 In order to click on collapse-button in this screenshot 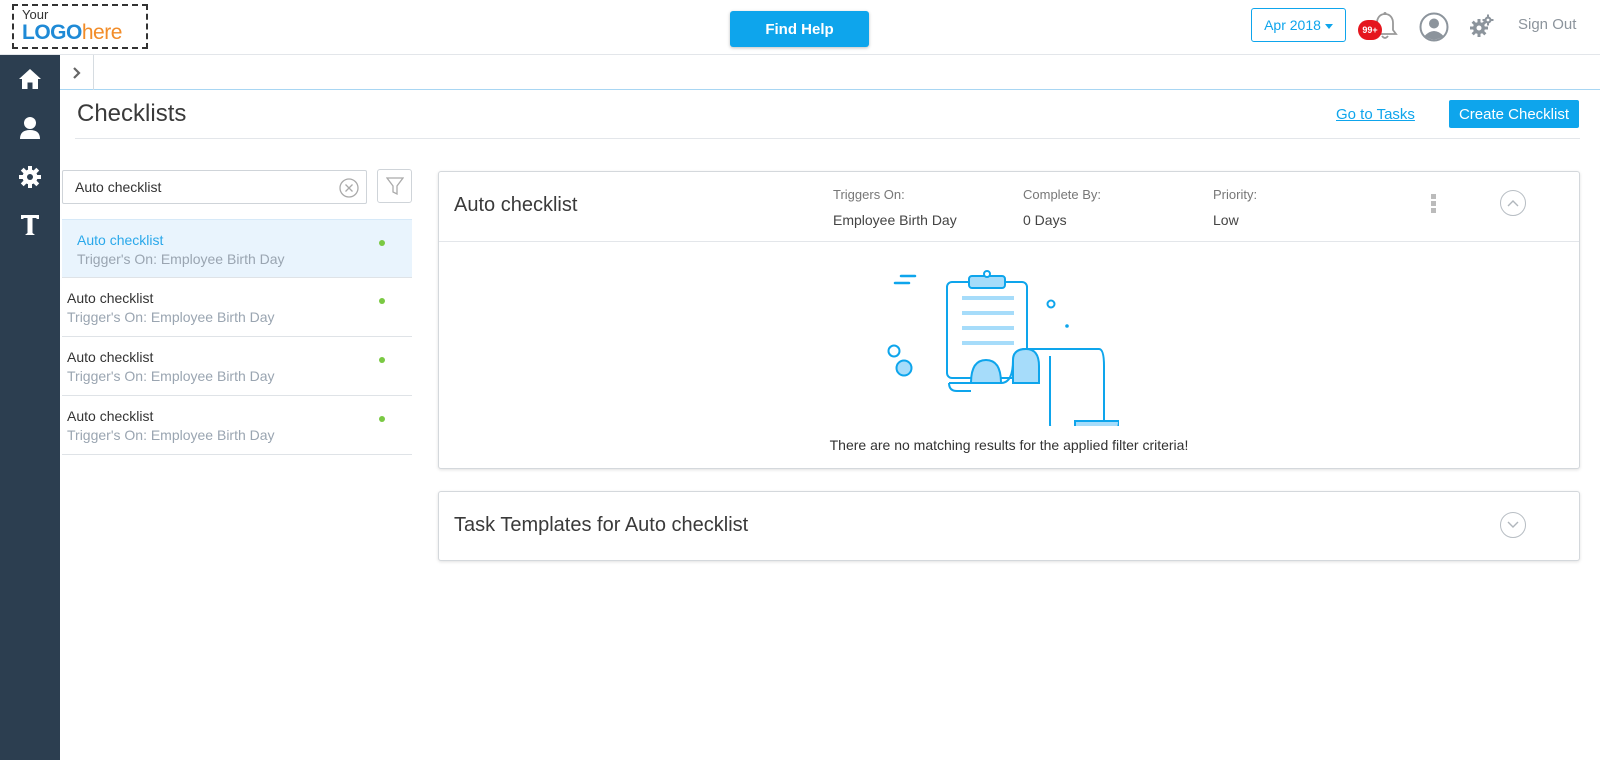, I will do `click(1513, 203)`.